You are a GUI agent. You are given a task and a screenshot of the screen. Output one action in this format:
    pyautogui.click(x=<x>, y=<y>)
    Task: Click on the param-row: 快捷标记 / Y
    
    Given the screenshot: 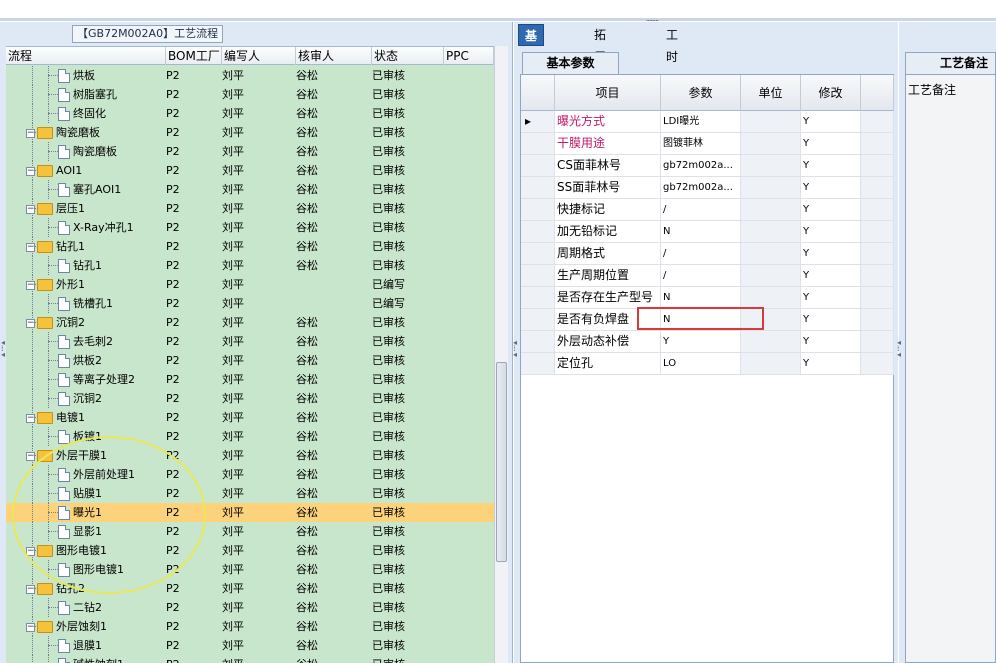 What is the action you would take?
    pyautogui.click(x=707, y=210)
    